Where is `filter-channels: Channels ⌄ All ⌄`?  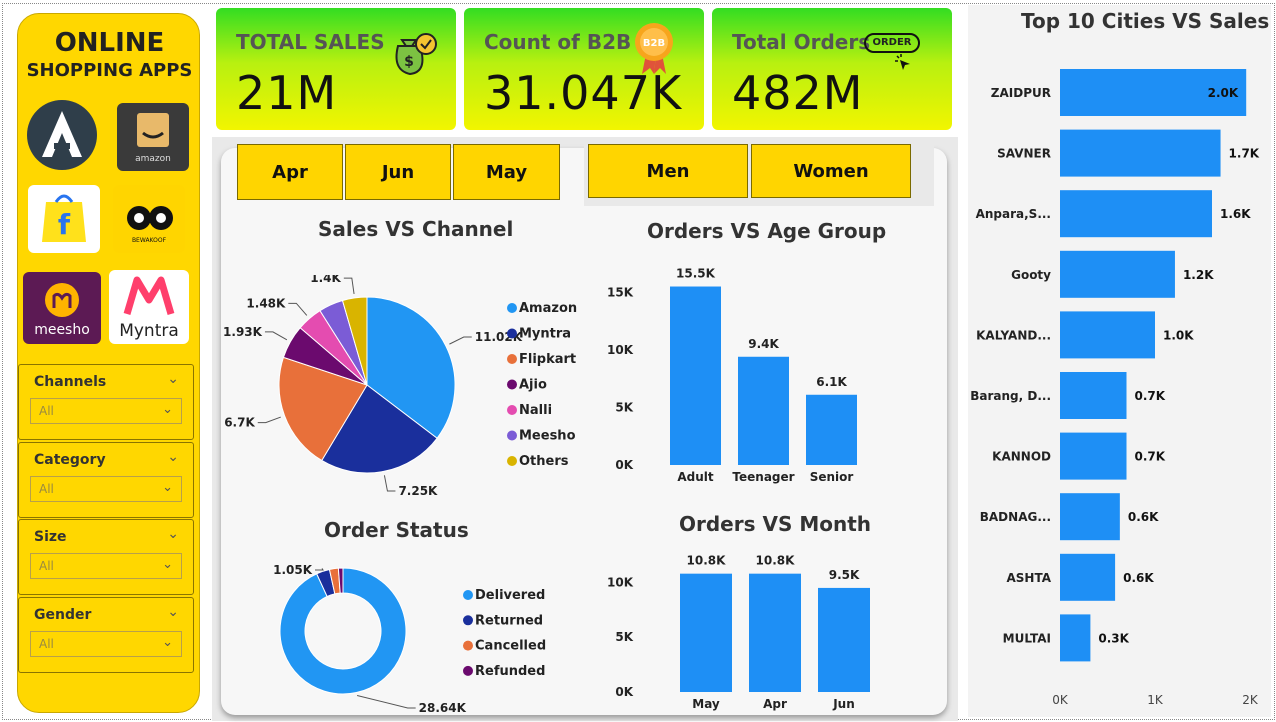
filter-channels: Channels ⌄ All ⌄ is located at coordinates (106, 402).